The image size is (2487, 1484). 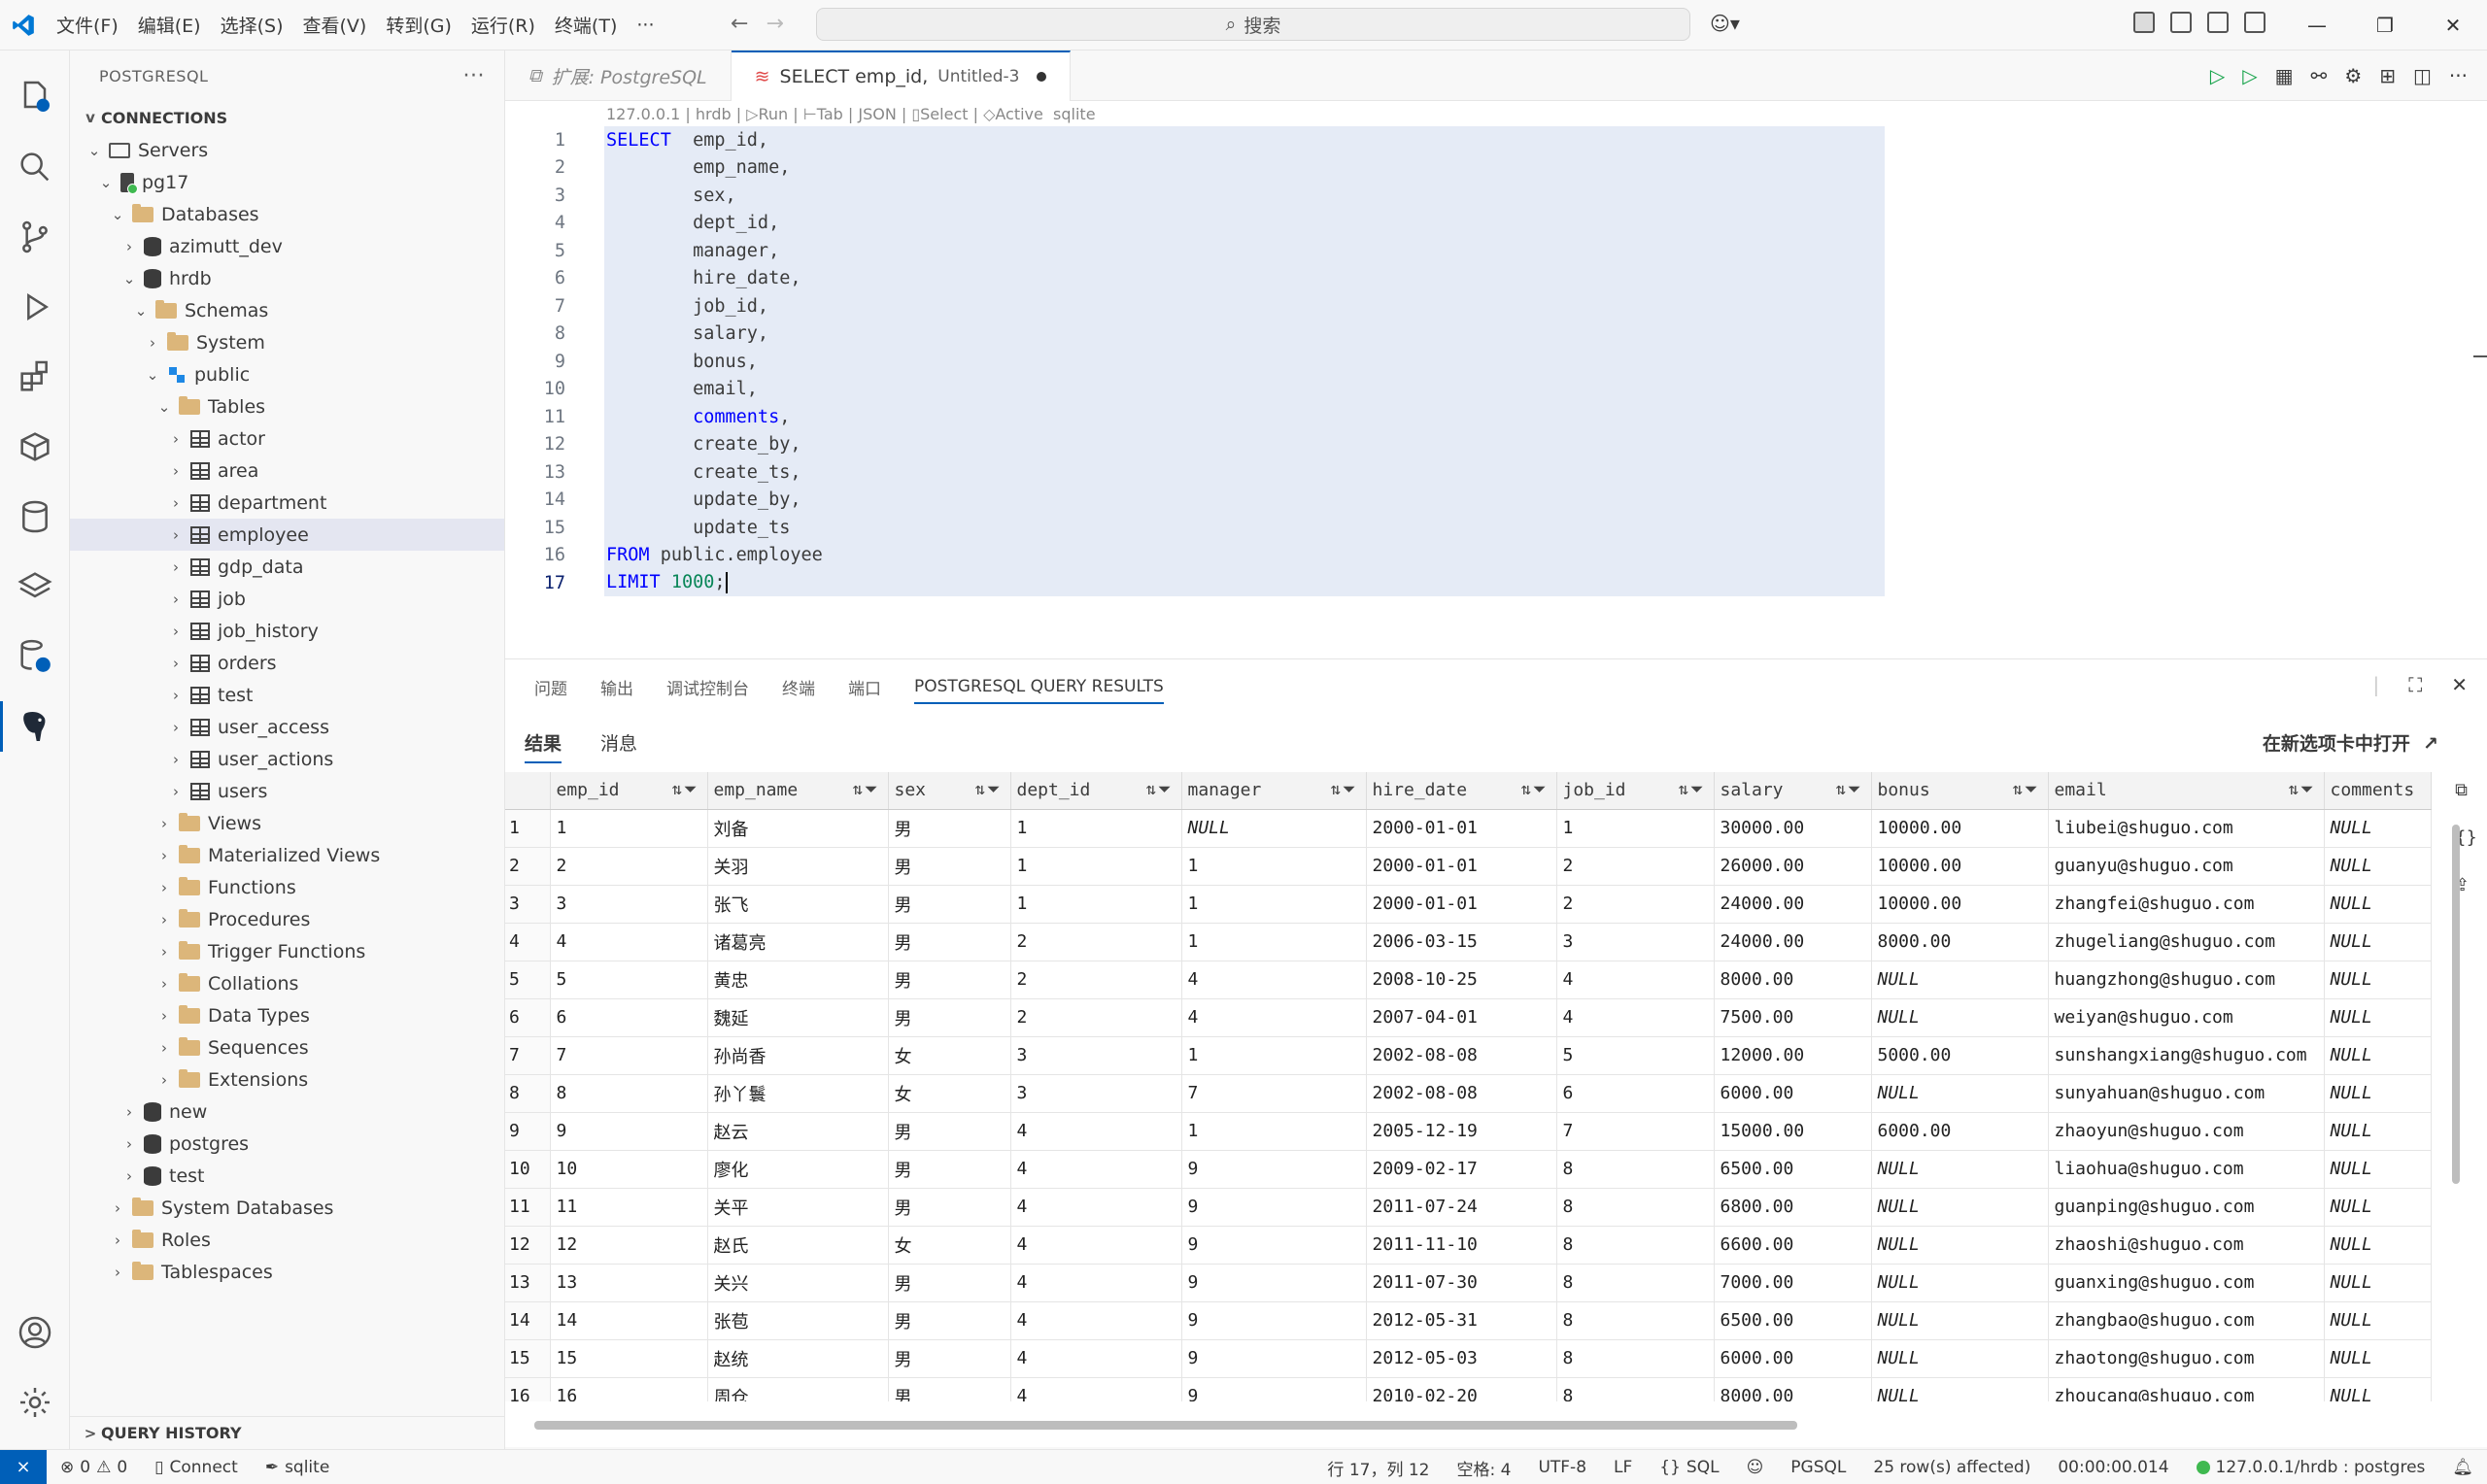 What do you see at coordinates (2186, 791) in the screenshot?
I see `column-header-email: email ⇅⏷` at bounding box center [2186, 791].